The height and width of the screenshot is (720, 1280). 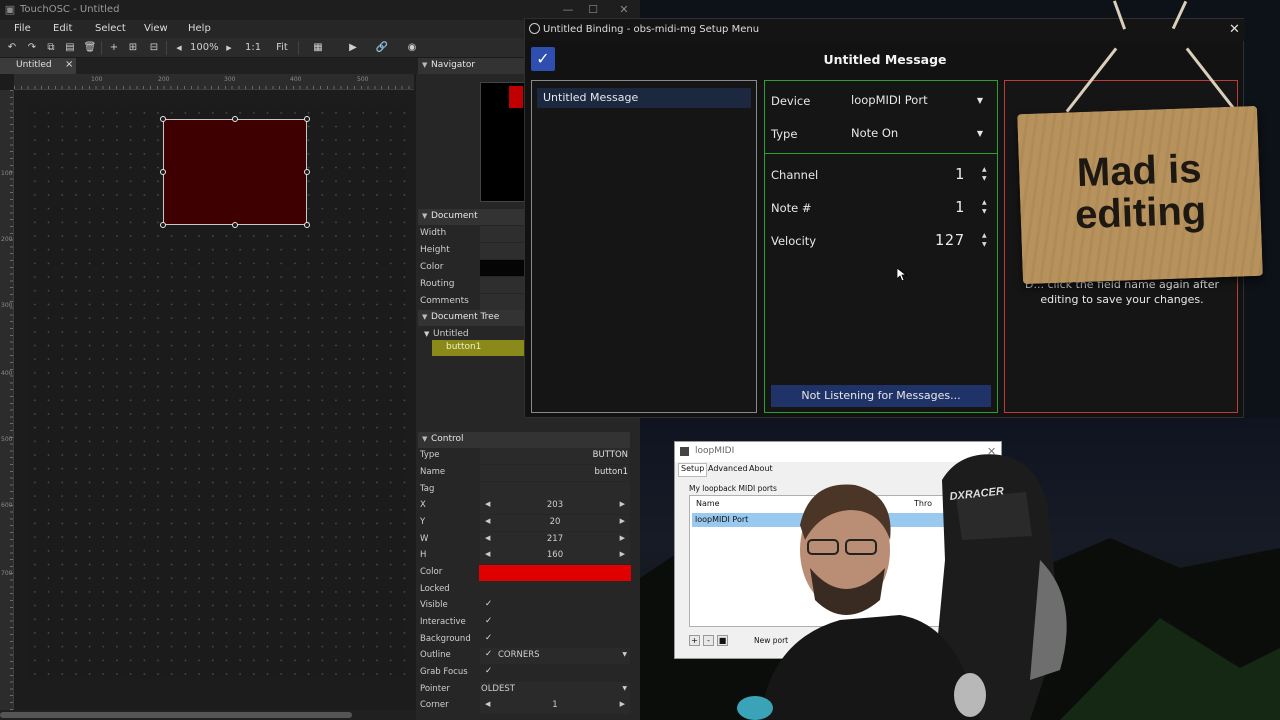 I want to click on zoom-in-icon: ▶, so click(x=229, y=48).